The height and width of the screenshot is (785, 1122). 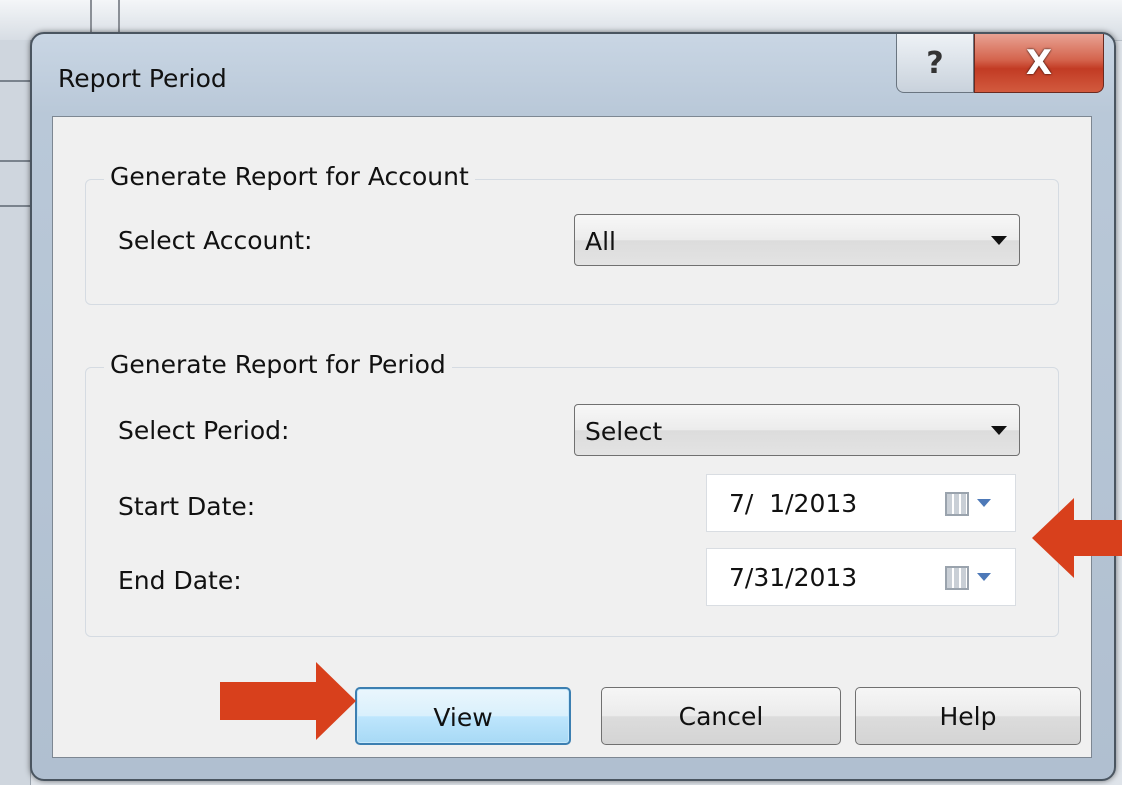 I want to click on end-date-value: 7/31/2013, so click(x=793, y=577).